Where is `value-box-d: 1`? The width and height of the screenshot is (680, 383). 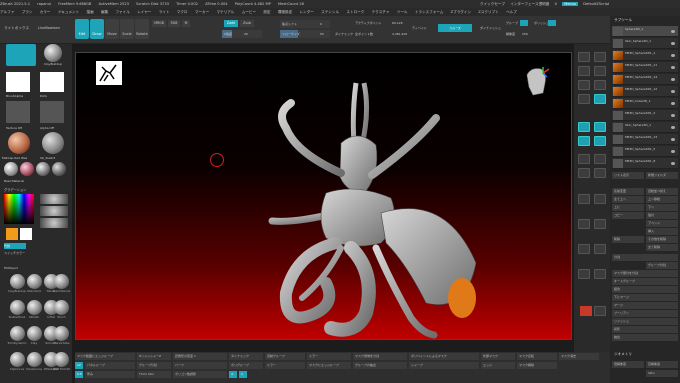 value-box-d: 1 is located at coordinates (243, 374).